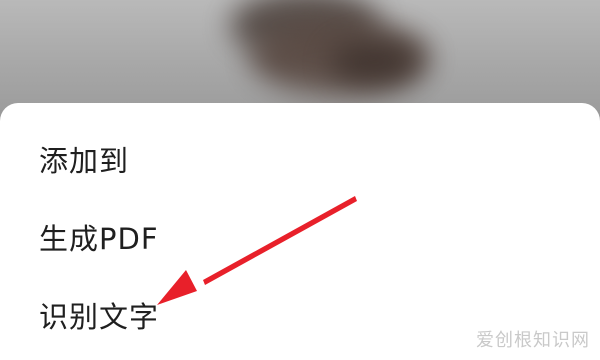 This screenshot has height=360, width=600. Describe the element at coordinates (99, 237) in the screenshot. I see `menu-item-generate-pdf: 生成PDF` at that location.